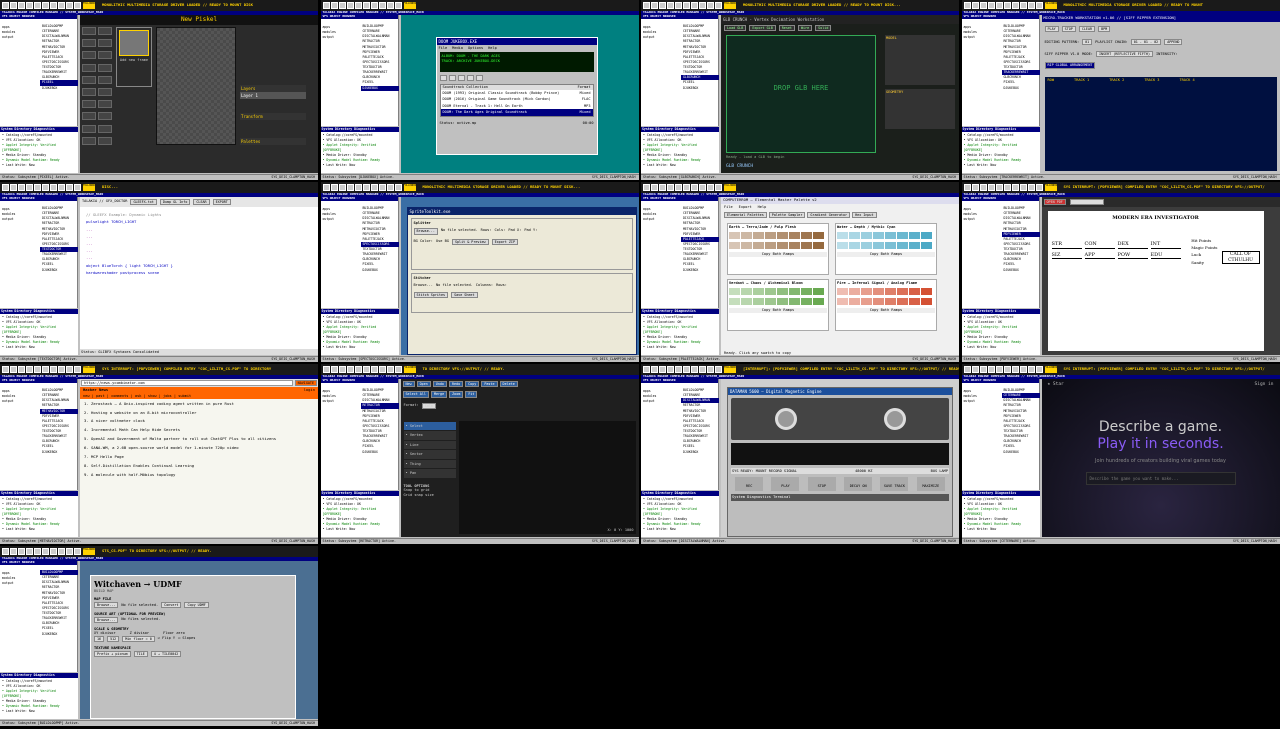  I want to click on gl-info-button: Dump GL Info, so click(175, 202).